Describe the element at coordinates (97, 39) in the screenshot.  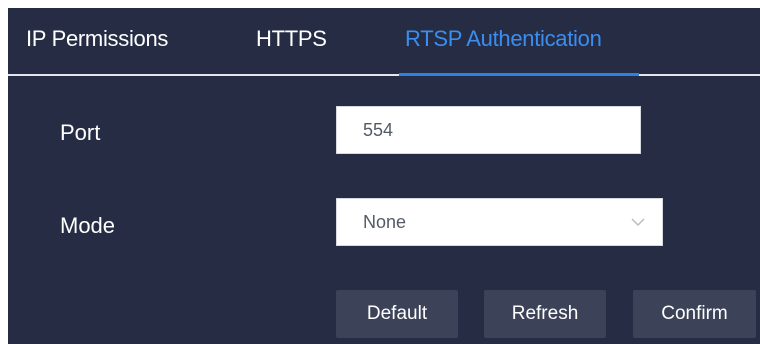
I see `tab-ip-permissions: IP Permissions` at that location.